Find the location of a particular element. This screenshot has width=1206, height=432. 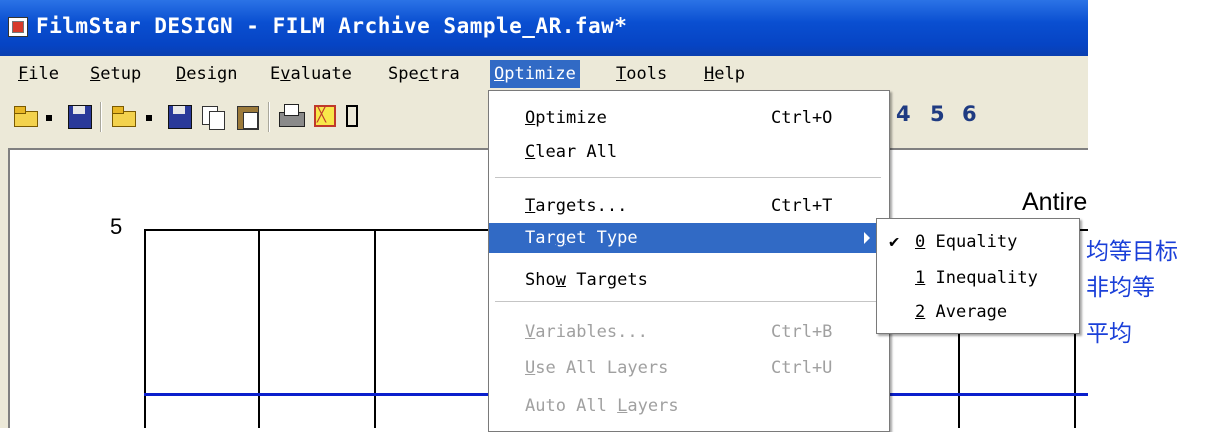

submenu-item-equality: ✔ 0 Equality is located at coordinates (977, 242).